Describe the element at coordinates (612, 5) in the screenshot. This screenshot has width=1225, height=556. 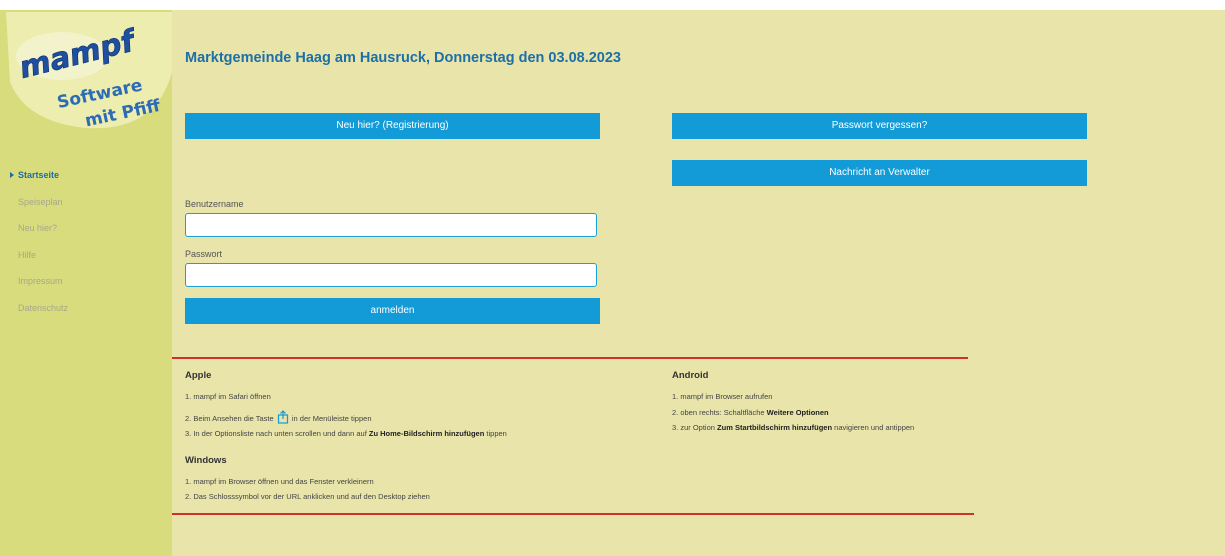
I see `top-strip` at that location.